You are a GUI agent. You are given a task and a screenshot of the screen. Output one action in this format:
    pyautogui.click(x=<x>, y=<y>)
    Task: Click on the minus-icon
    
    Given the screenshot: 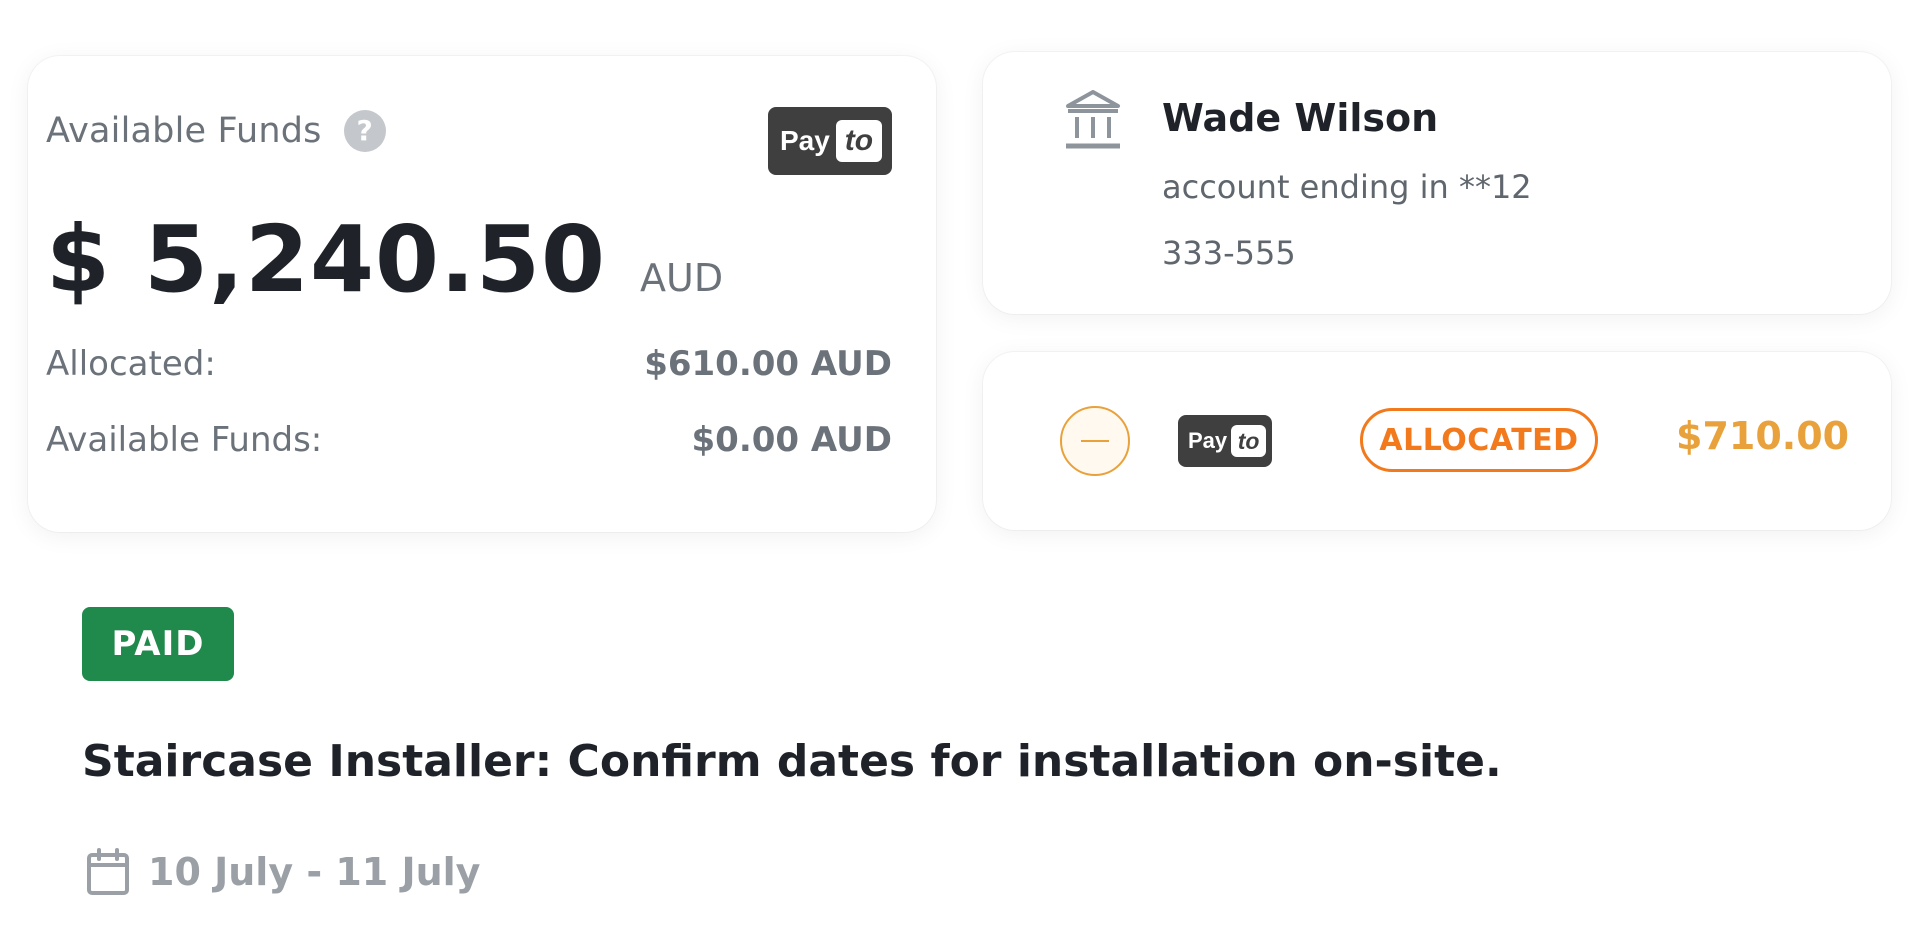 What is the action you would take?
    pyautogui.click(x=1095, y=441)
    